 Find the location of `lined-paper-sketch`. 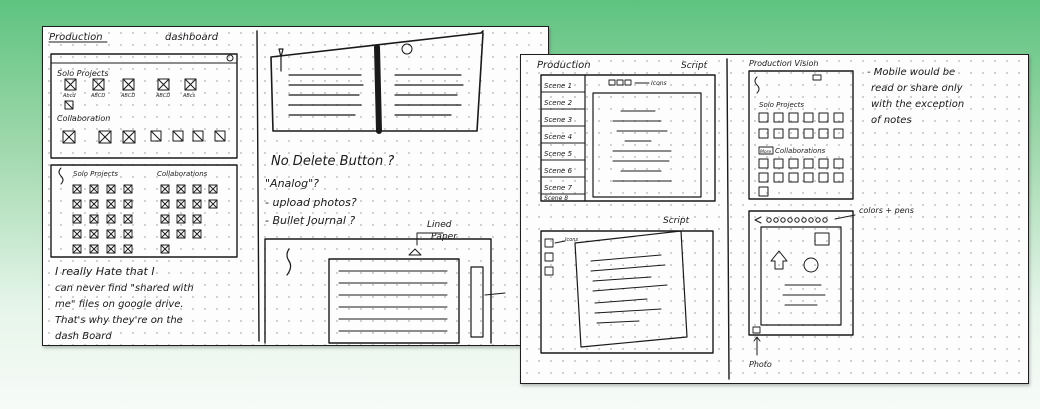

lined-paper-sketch is located at coordinates (385, 288).